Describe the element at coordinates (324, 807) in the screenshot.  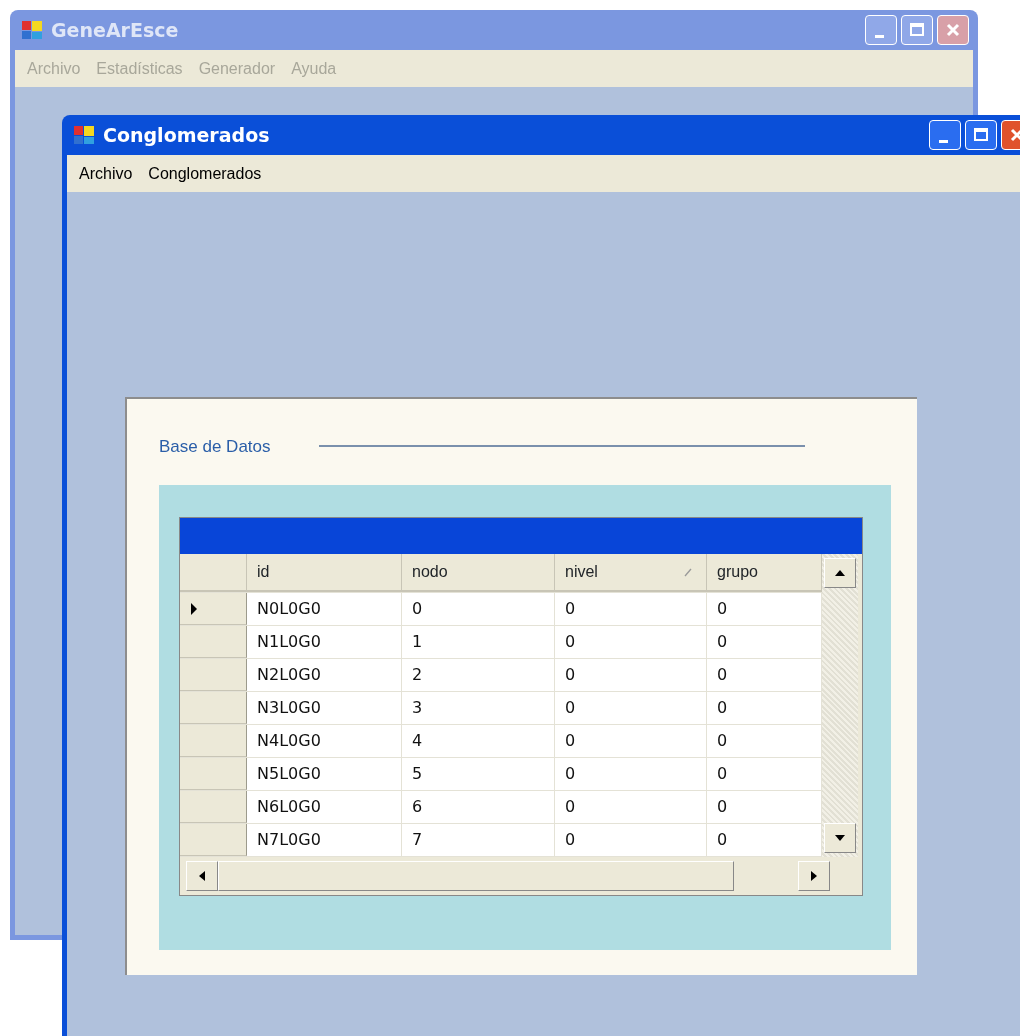
I see `table-cell: N6L0G0` at that location.